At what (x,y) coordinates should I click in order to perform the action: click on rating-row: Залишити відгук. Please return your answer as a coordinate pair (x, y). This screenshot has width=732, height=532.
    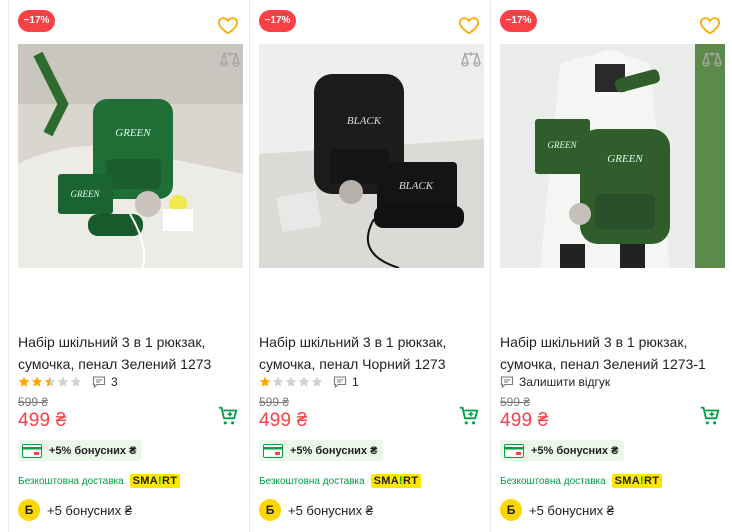
    Looking at the image, I should click on (555, 382).